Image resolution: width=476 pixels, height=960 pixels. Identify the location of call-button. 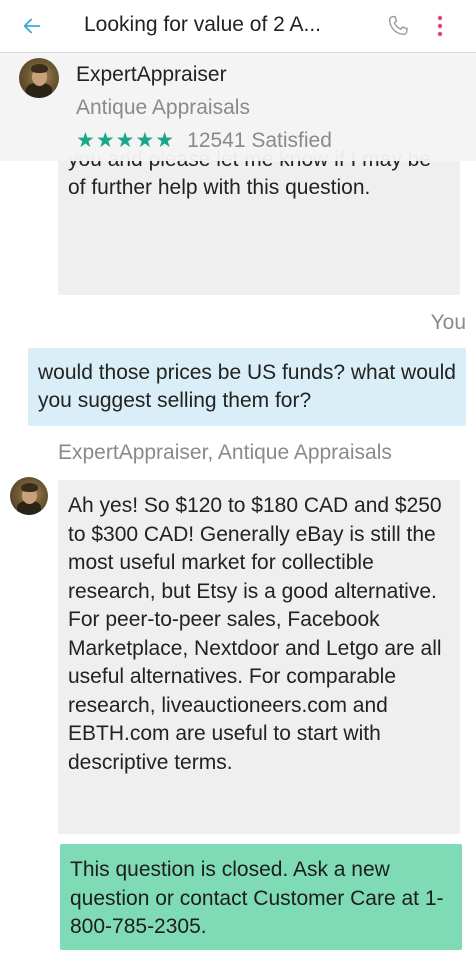
(398, 26).